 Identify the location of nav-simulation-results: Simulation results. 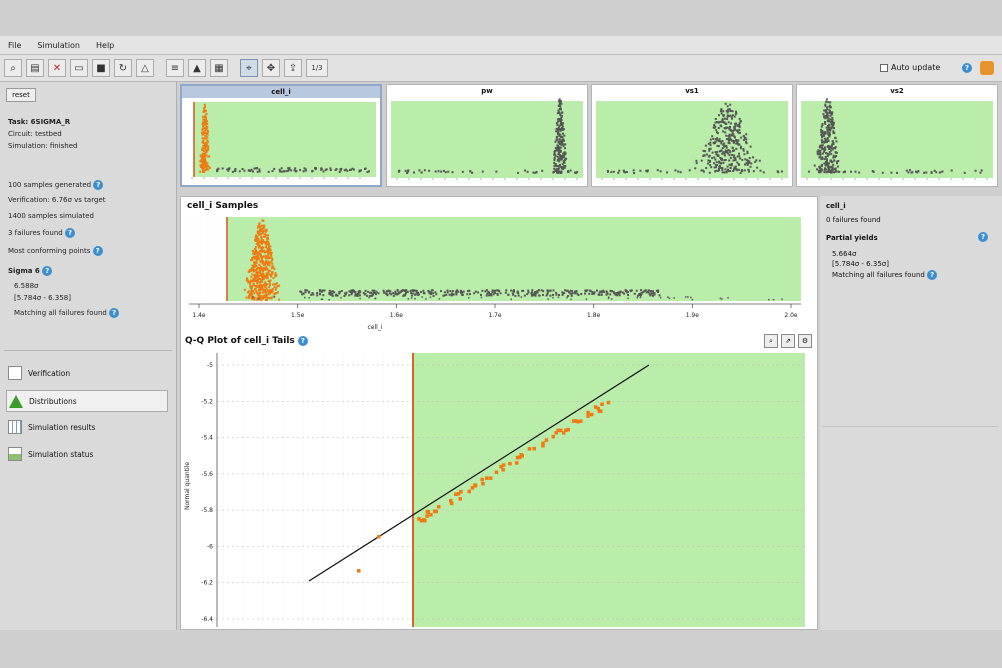
(87, 427).